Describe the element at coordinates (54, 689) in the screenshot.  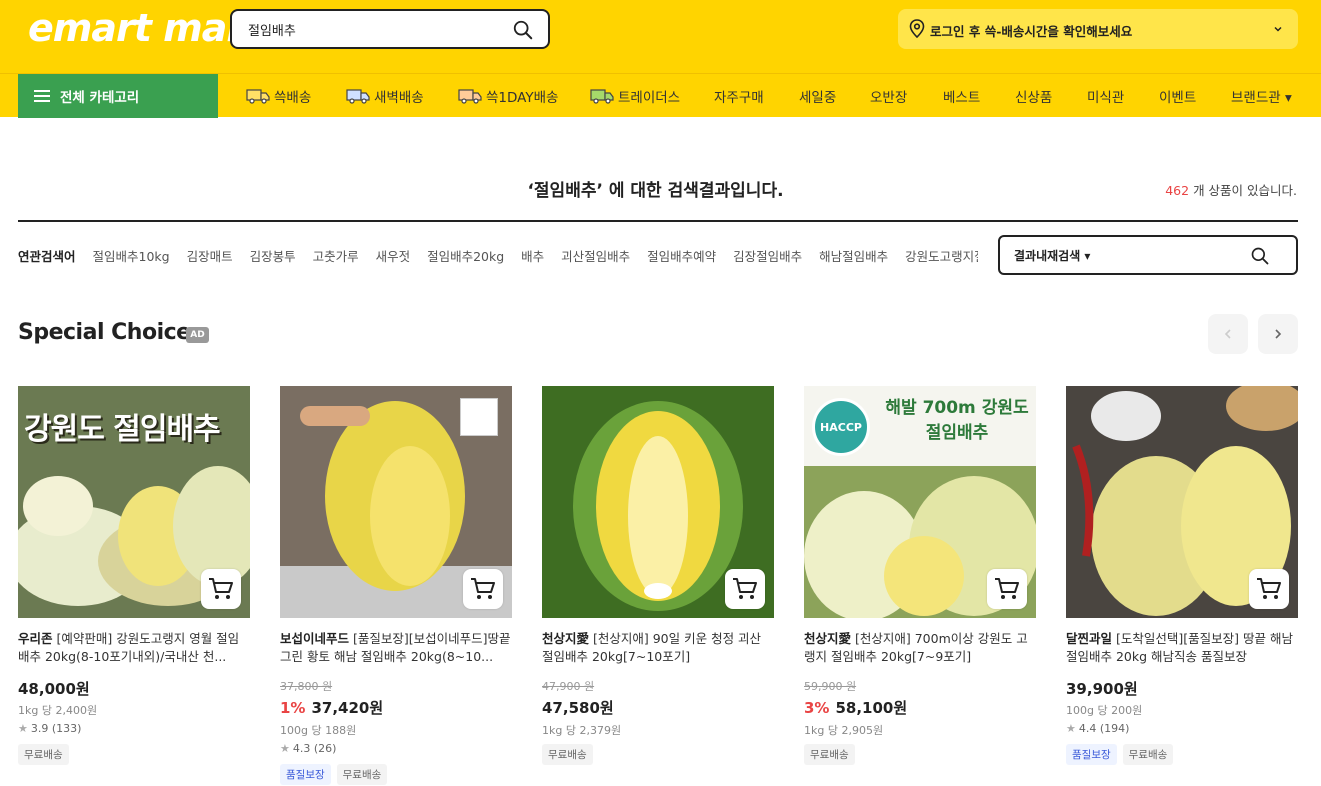
I see `product-price: 48,000원` at that location.